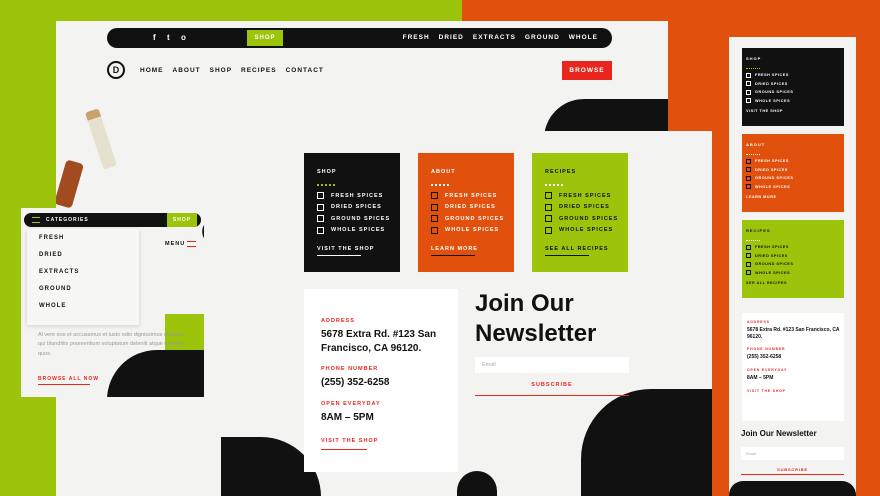 The image size is (880, 496). What do you see at coordinates (792, 474) in the screenshot?
I see `subscribe-underline` at bounding box center [792, 474].